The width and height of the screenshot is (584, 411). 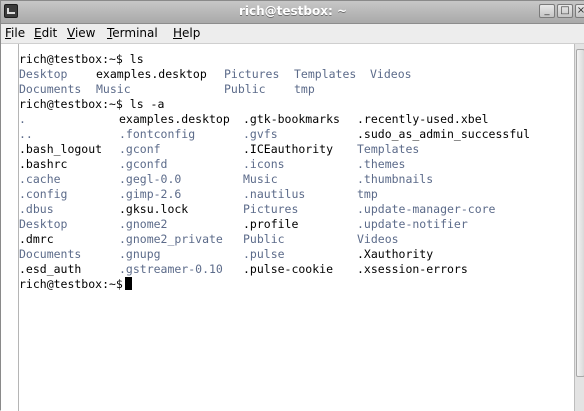 I want to click on ls-entry: Public, so click(x=245, y=89).